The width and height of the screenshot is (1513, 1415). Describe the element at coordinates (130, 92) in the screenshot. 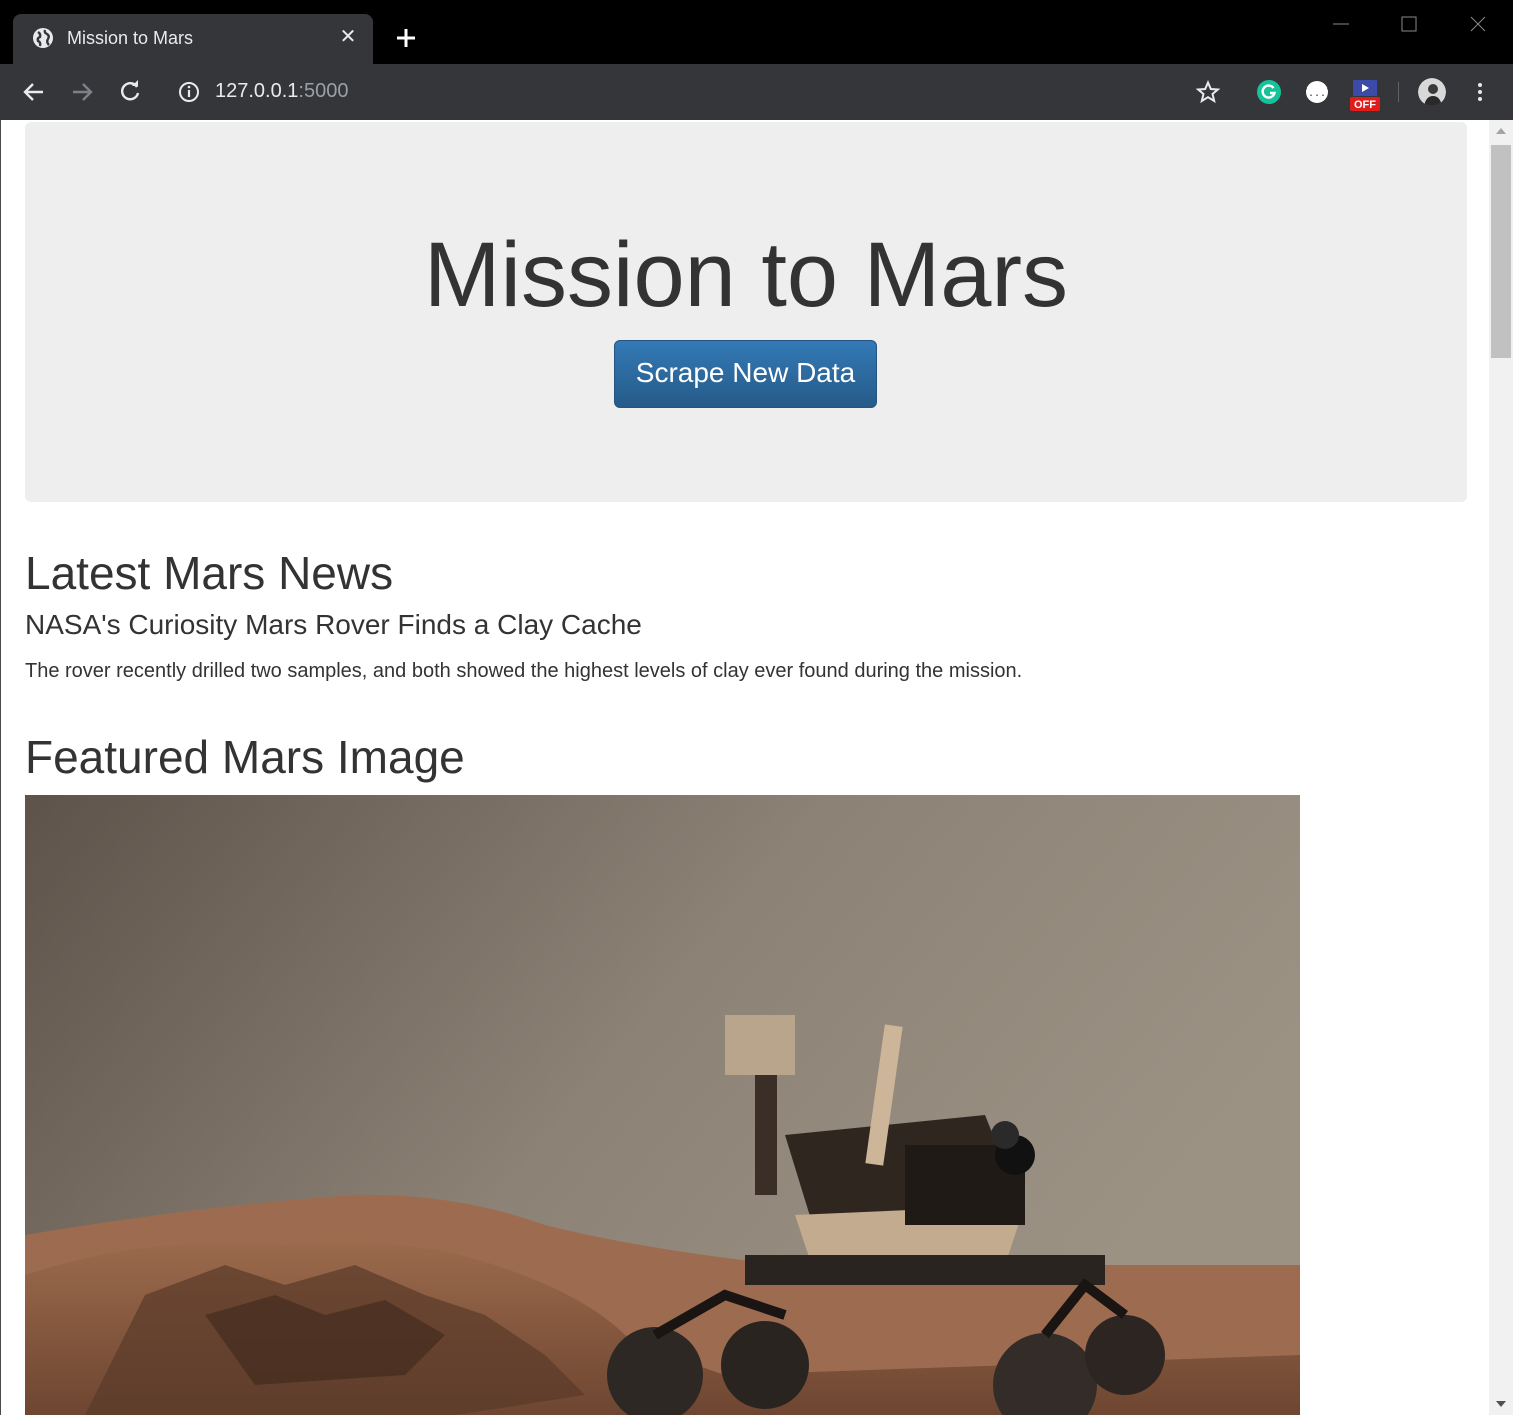

I see `reload-icon` at that location.